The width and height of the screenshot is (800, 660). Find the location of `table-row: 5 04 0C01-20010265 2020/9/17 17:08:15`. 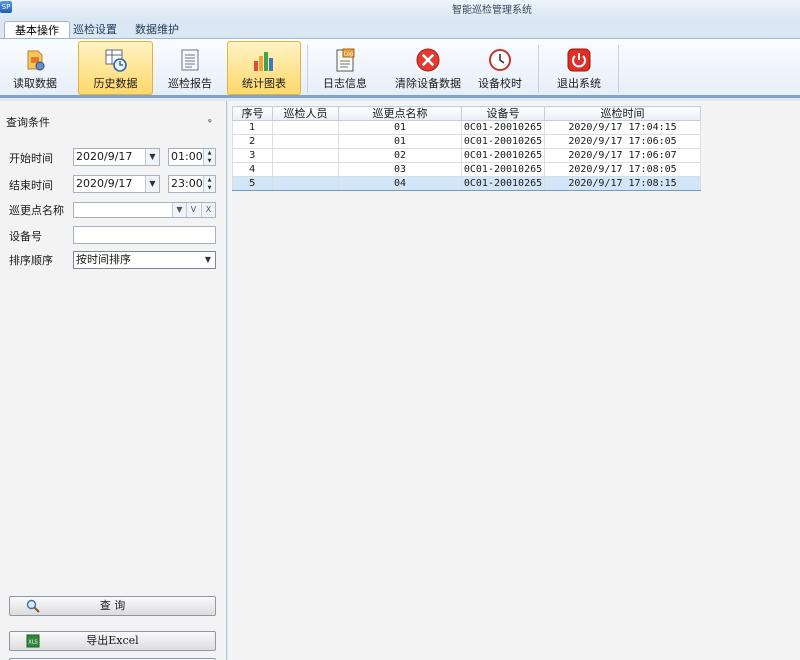

table-row: 5 04 0C01-20010265 2020/9/17 17:08:15 is located at coordinates (466, 183).